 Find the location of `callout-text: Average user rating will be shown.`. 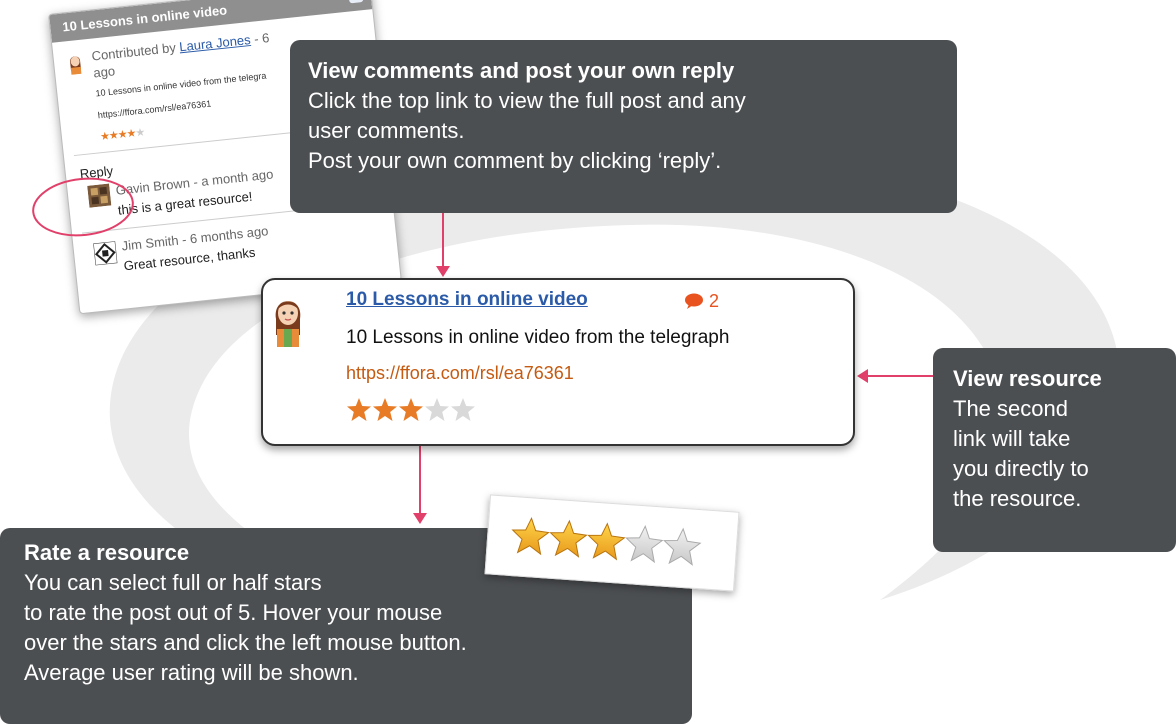

callout-text: Average user rating will be shown. is located at coordinates (191, 672).